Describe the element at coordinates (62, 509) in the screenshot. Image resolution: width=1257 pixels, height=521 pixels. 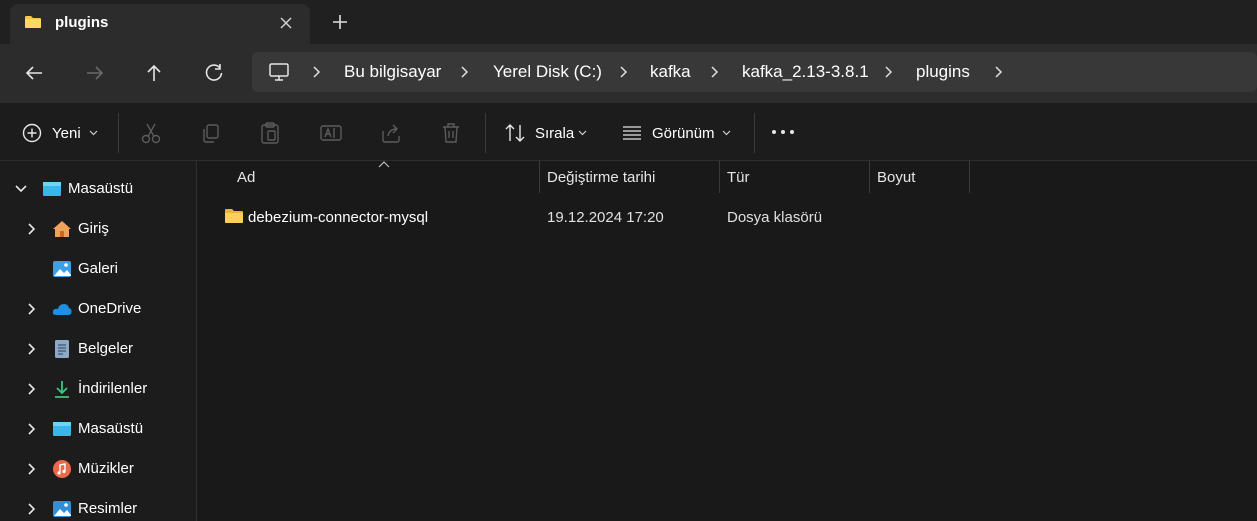
I see `pictures-icon` at that location.